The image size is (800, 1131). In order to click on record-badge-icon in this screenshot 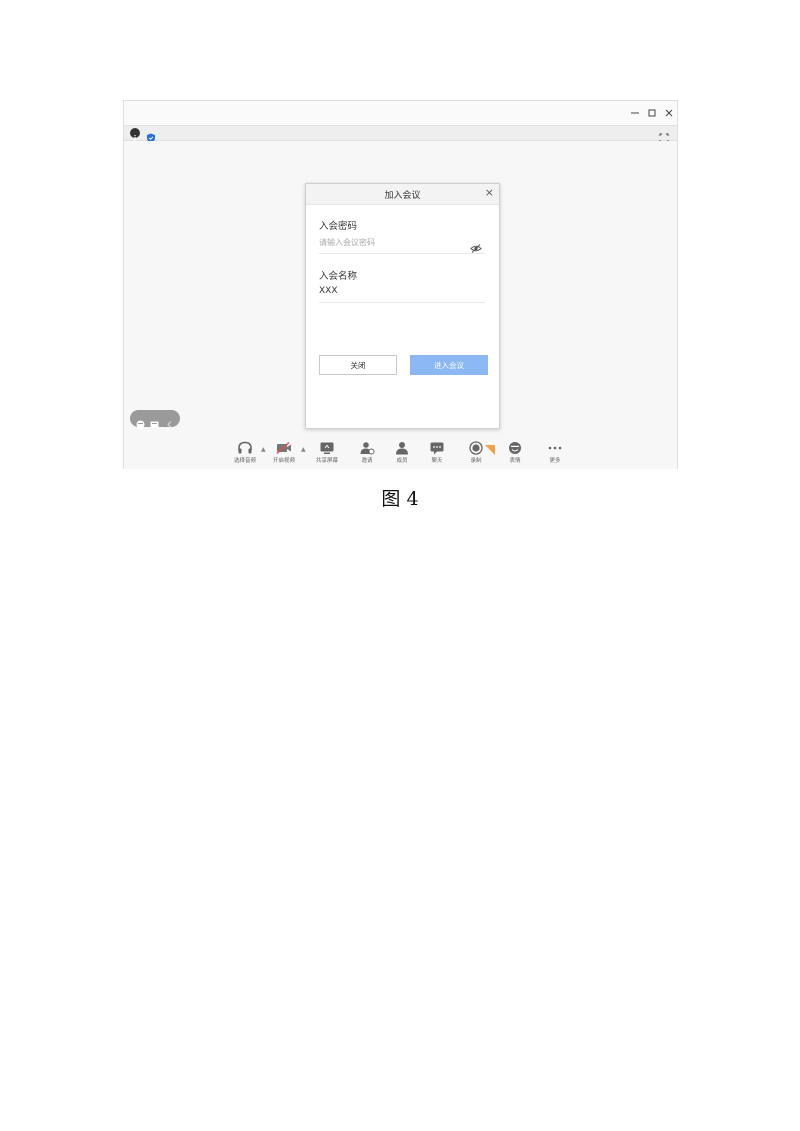, I will do `click(490, 447)`.